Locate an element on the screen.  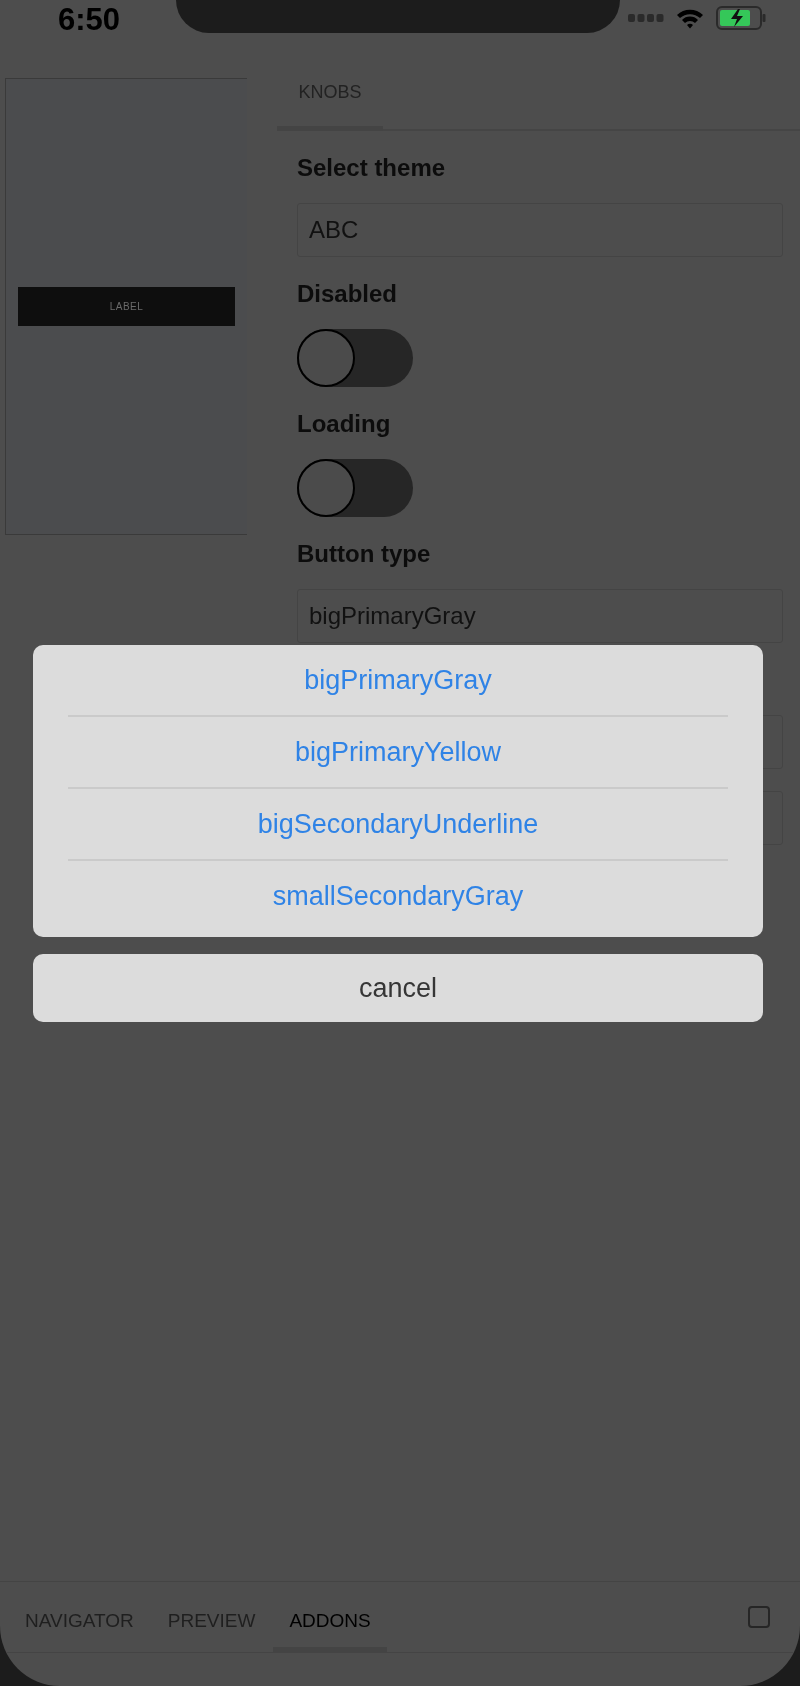
sheet-option: bigSecondaryUnderline is located at coordinates (398, 824).